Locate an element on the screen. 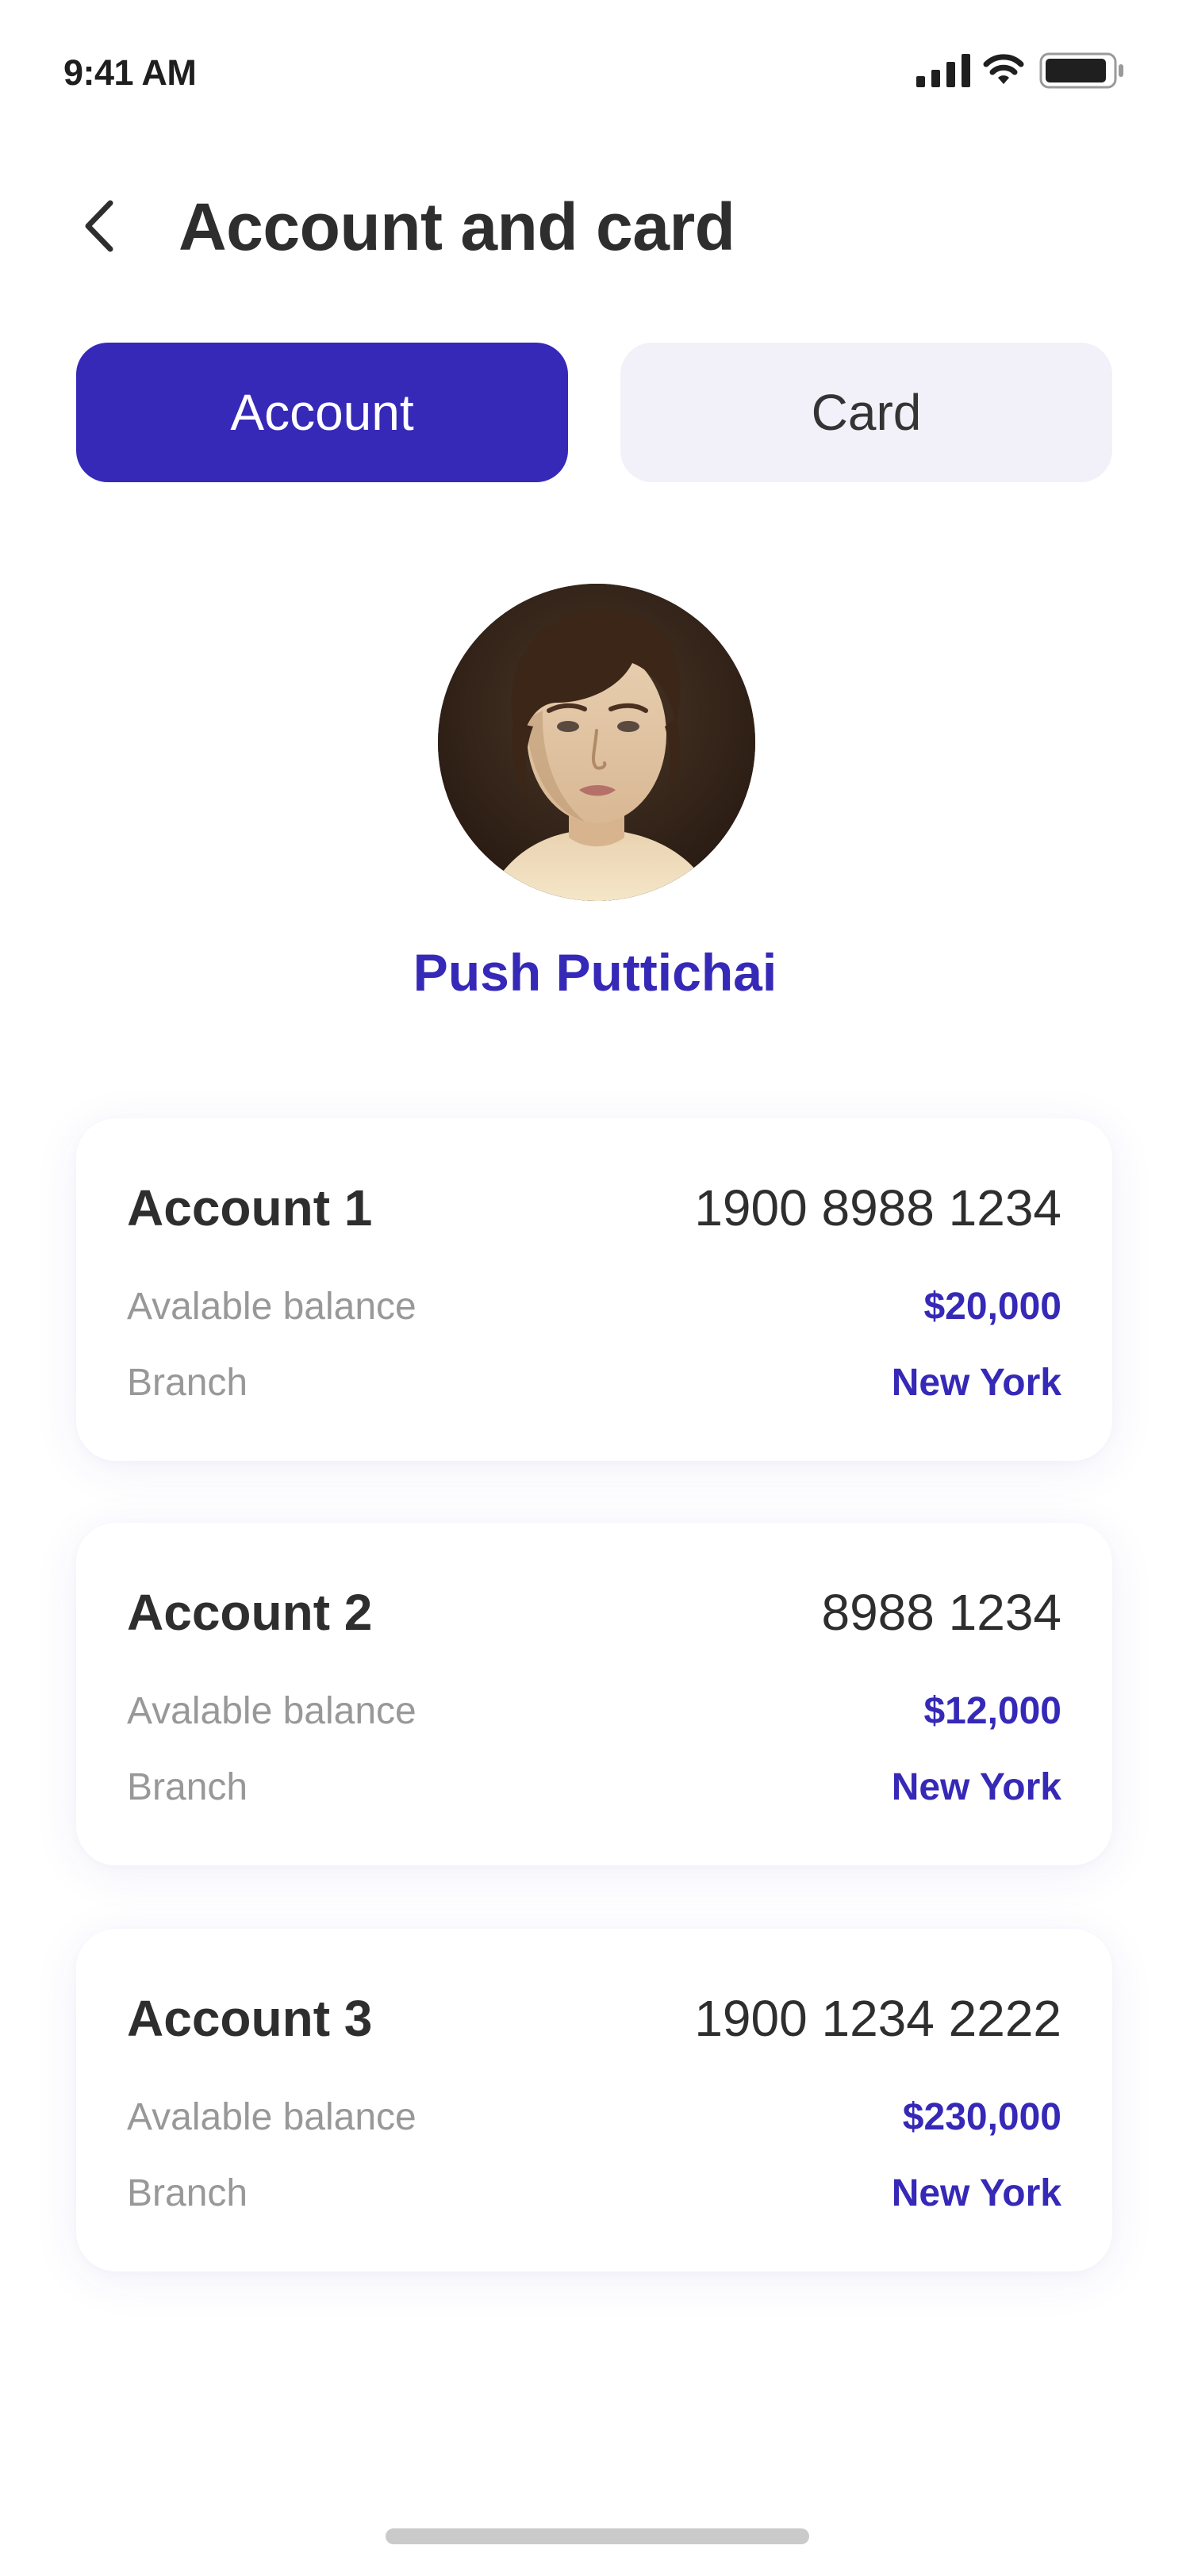 The image size is (1190, 2576). home-indicator is located at coordinates (597, 2536).